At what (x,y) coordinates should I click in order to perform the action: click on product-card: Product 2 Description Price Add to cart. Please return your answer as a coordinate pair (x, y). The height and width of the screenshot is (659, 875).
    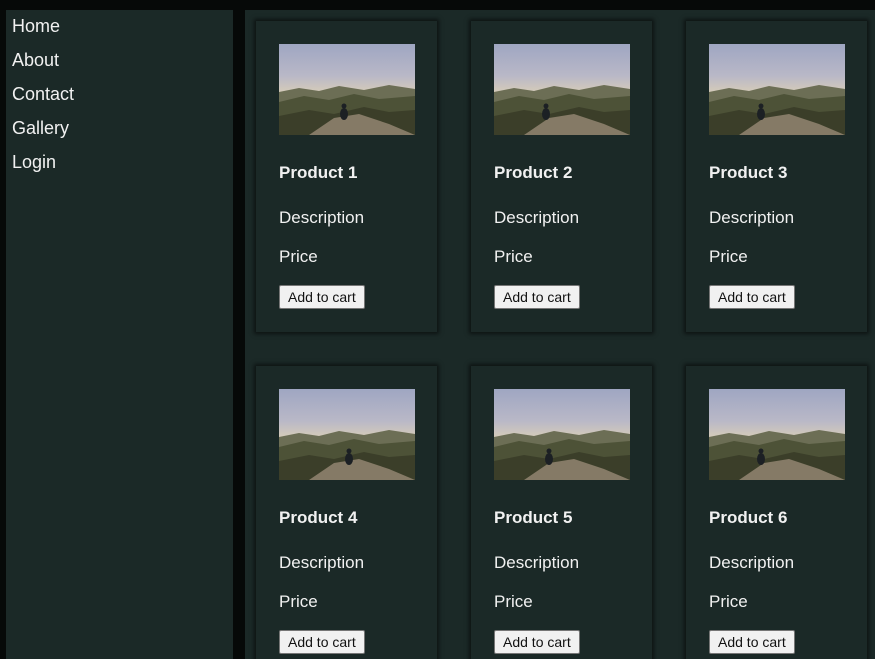
    Looking at the image, I should click on (561, 176).